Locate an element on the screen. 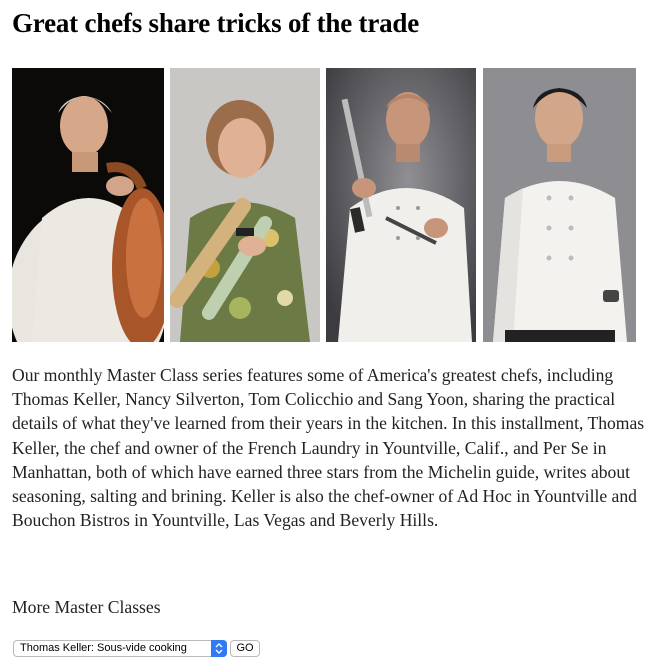 This screenshot has height=666, width=668. page-title: Great chefs share tricks of the trade is located at coordinates (215, 23).